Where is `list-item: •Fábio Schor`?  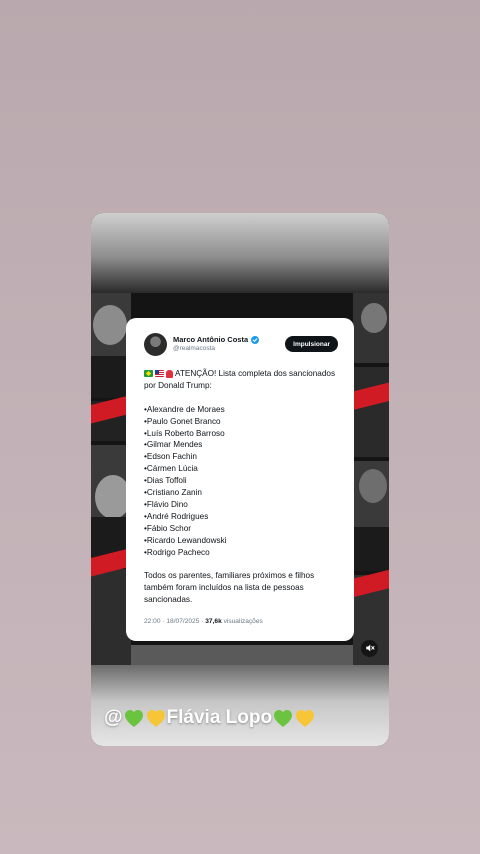 list-item: •Fábio Schor is located at coordinates (168, 528).